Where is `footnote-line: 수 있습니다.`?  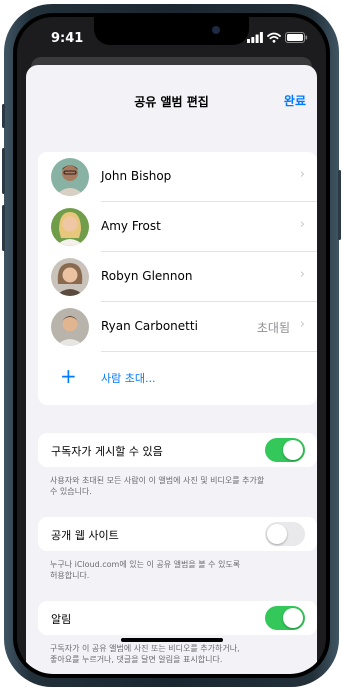 footnote-line: 수 있습니다. is located at coordinates (71, 491).